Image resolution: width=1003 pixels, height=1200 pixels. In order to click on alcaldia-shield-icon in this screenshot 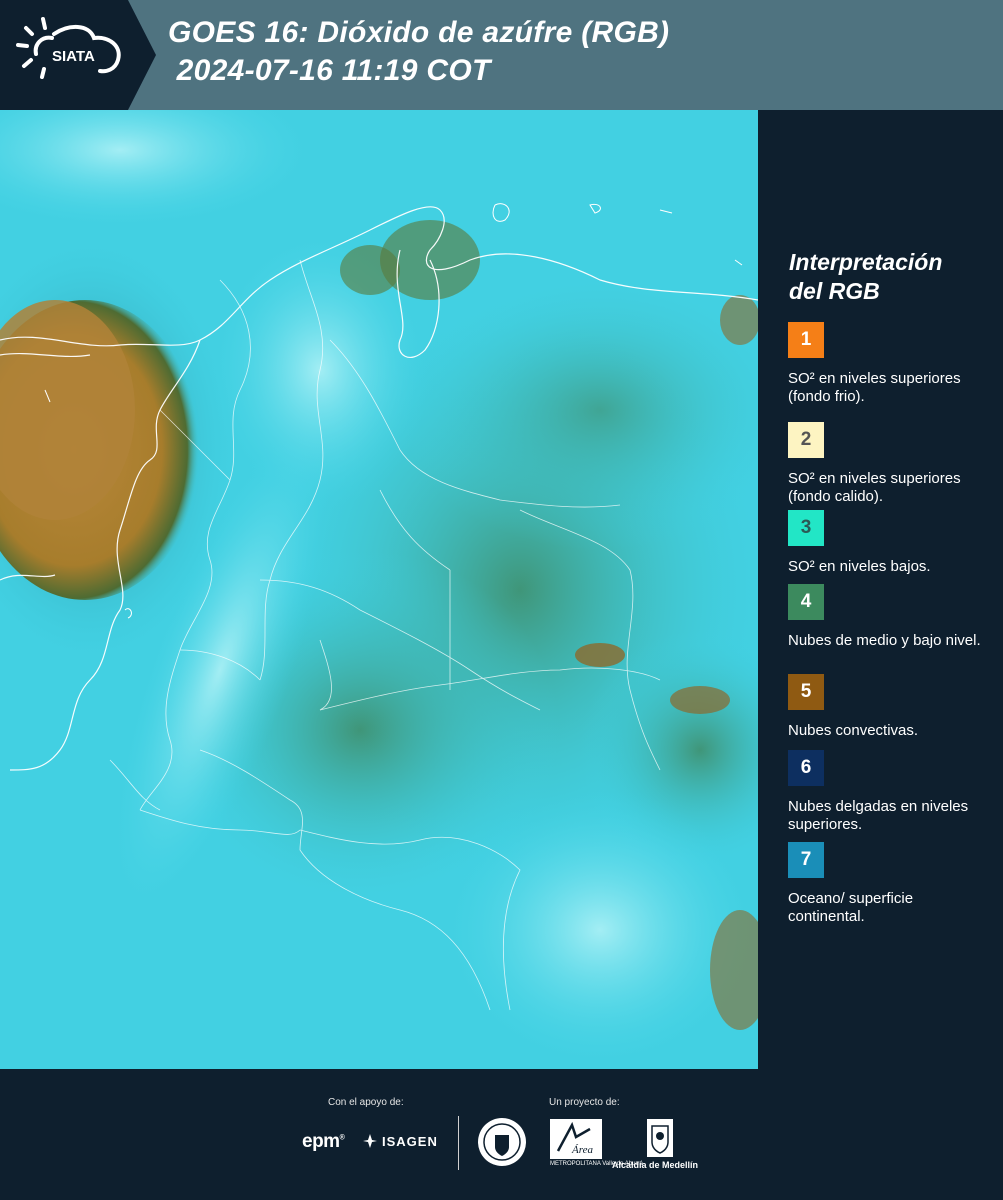, I will do `click(660, 1138)`.